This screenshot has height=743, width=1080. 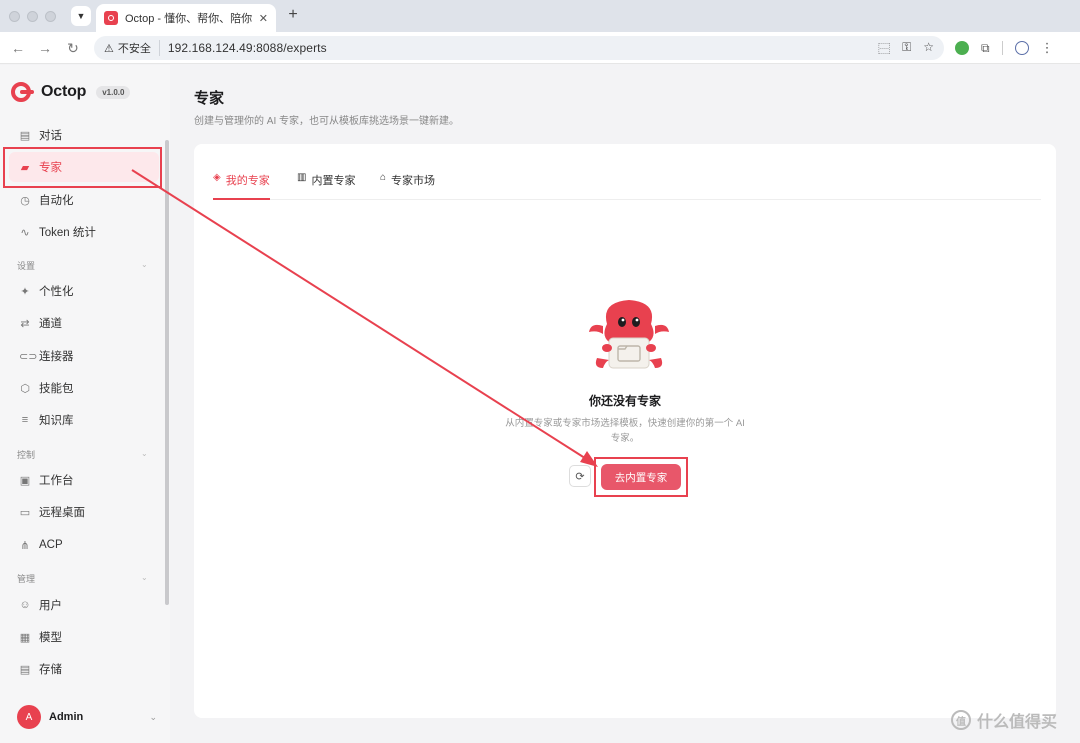 I want to click on sidebar-item-token-stats: ∿ Token 统计, so click(x=84, y=232).